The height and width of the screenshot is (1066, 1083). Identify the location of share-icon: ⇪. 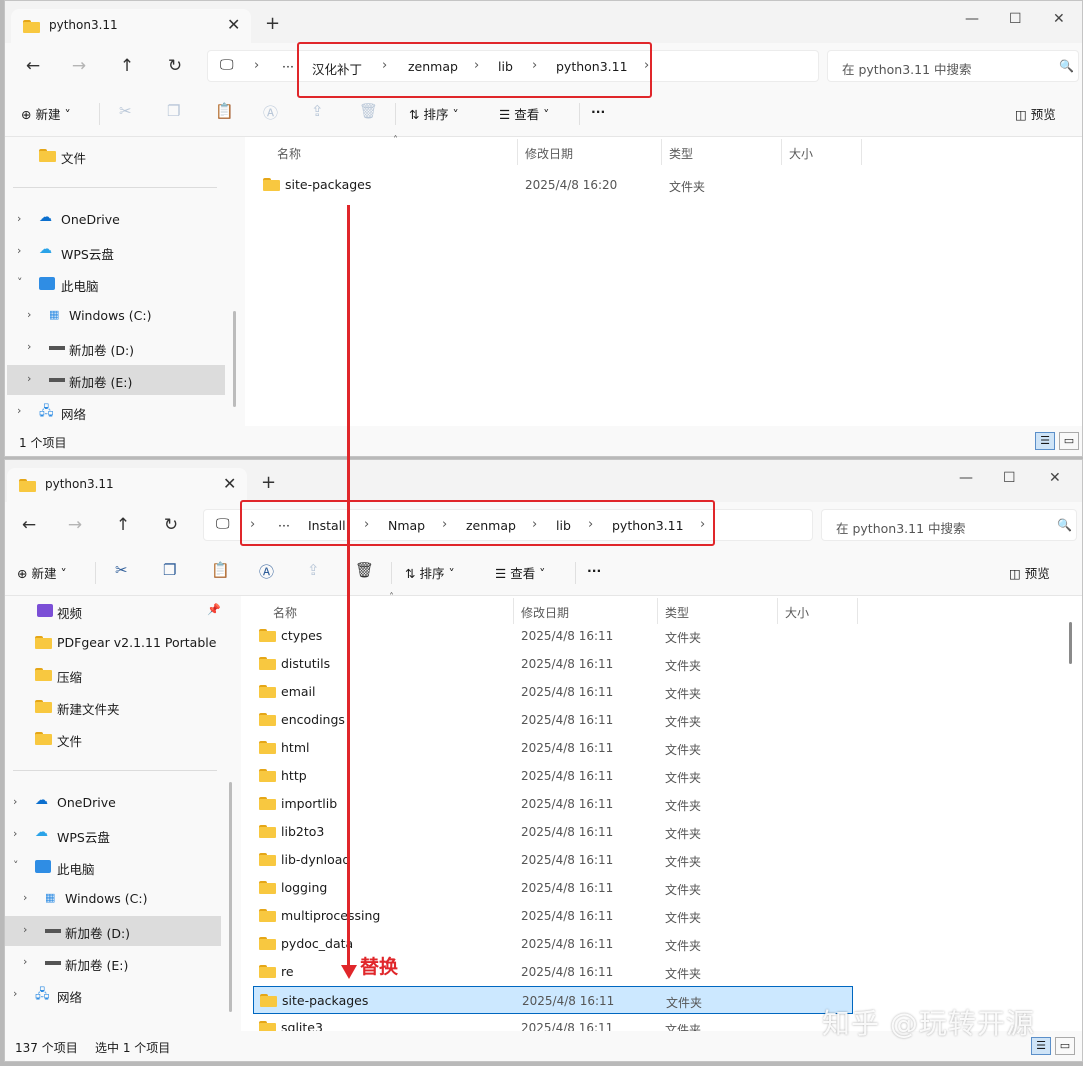
(317, 111).